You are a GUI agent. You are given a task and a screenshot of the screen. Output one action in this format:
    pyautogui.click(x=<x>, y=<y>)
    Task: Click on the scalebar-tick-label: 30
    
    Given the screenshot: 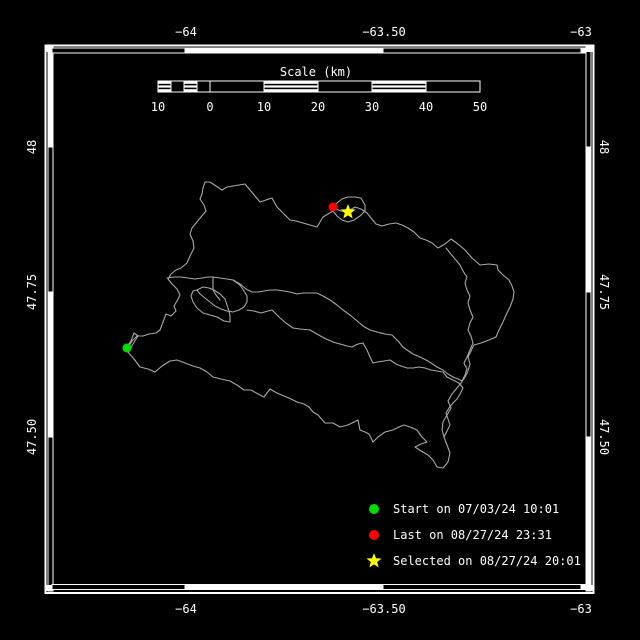 What is the action you would take?
    pyautogui.click(x=372, y=107)
    